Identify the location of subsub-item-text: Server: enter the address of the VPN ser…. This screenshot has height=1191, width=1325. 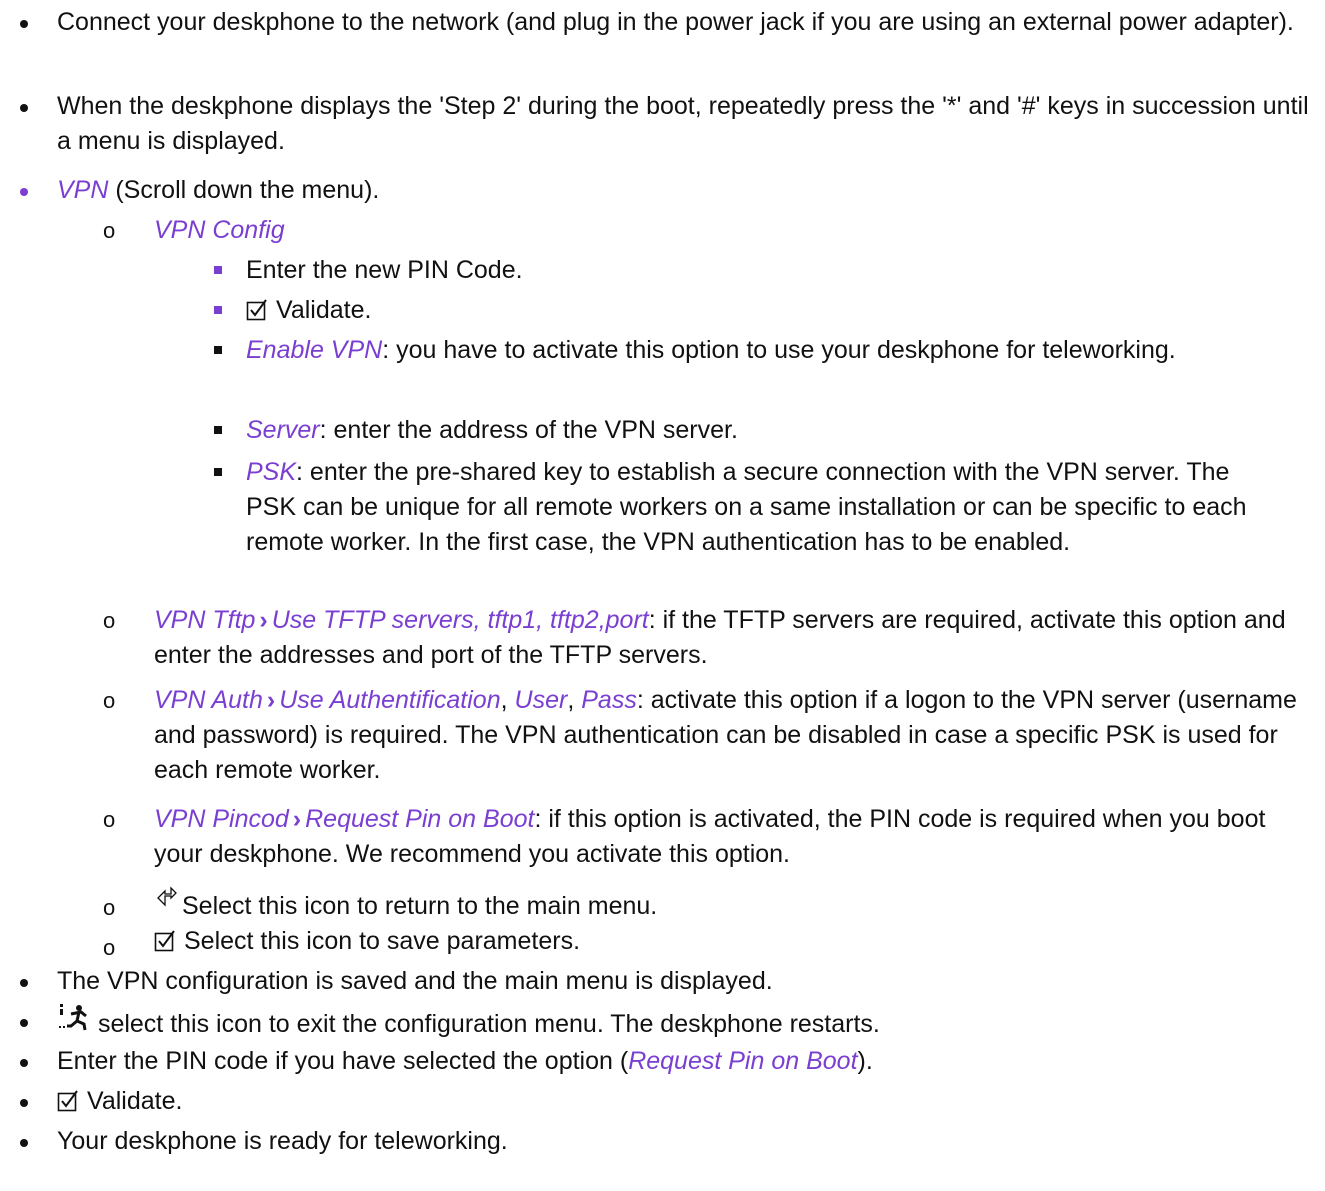
(766, 430).